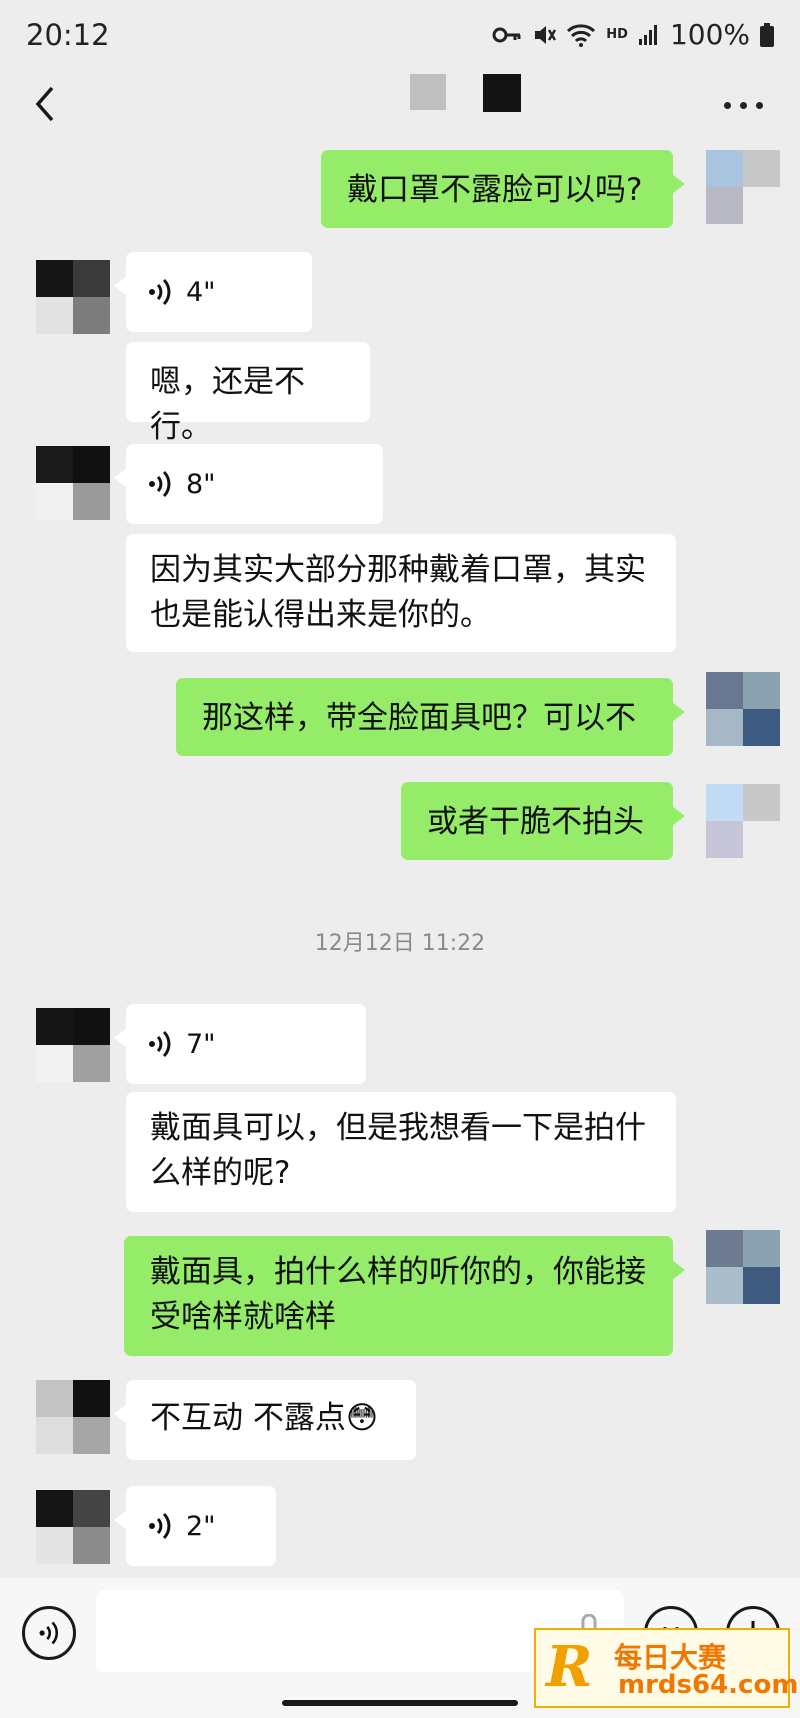 Image resolution: width=800 pixels, height=1718 pixels. Describe the element at coordinates (201, 1044) in the screenshot. I see `voice-duration: 7"` at that location.